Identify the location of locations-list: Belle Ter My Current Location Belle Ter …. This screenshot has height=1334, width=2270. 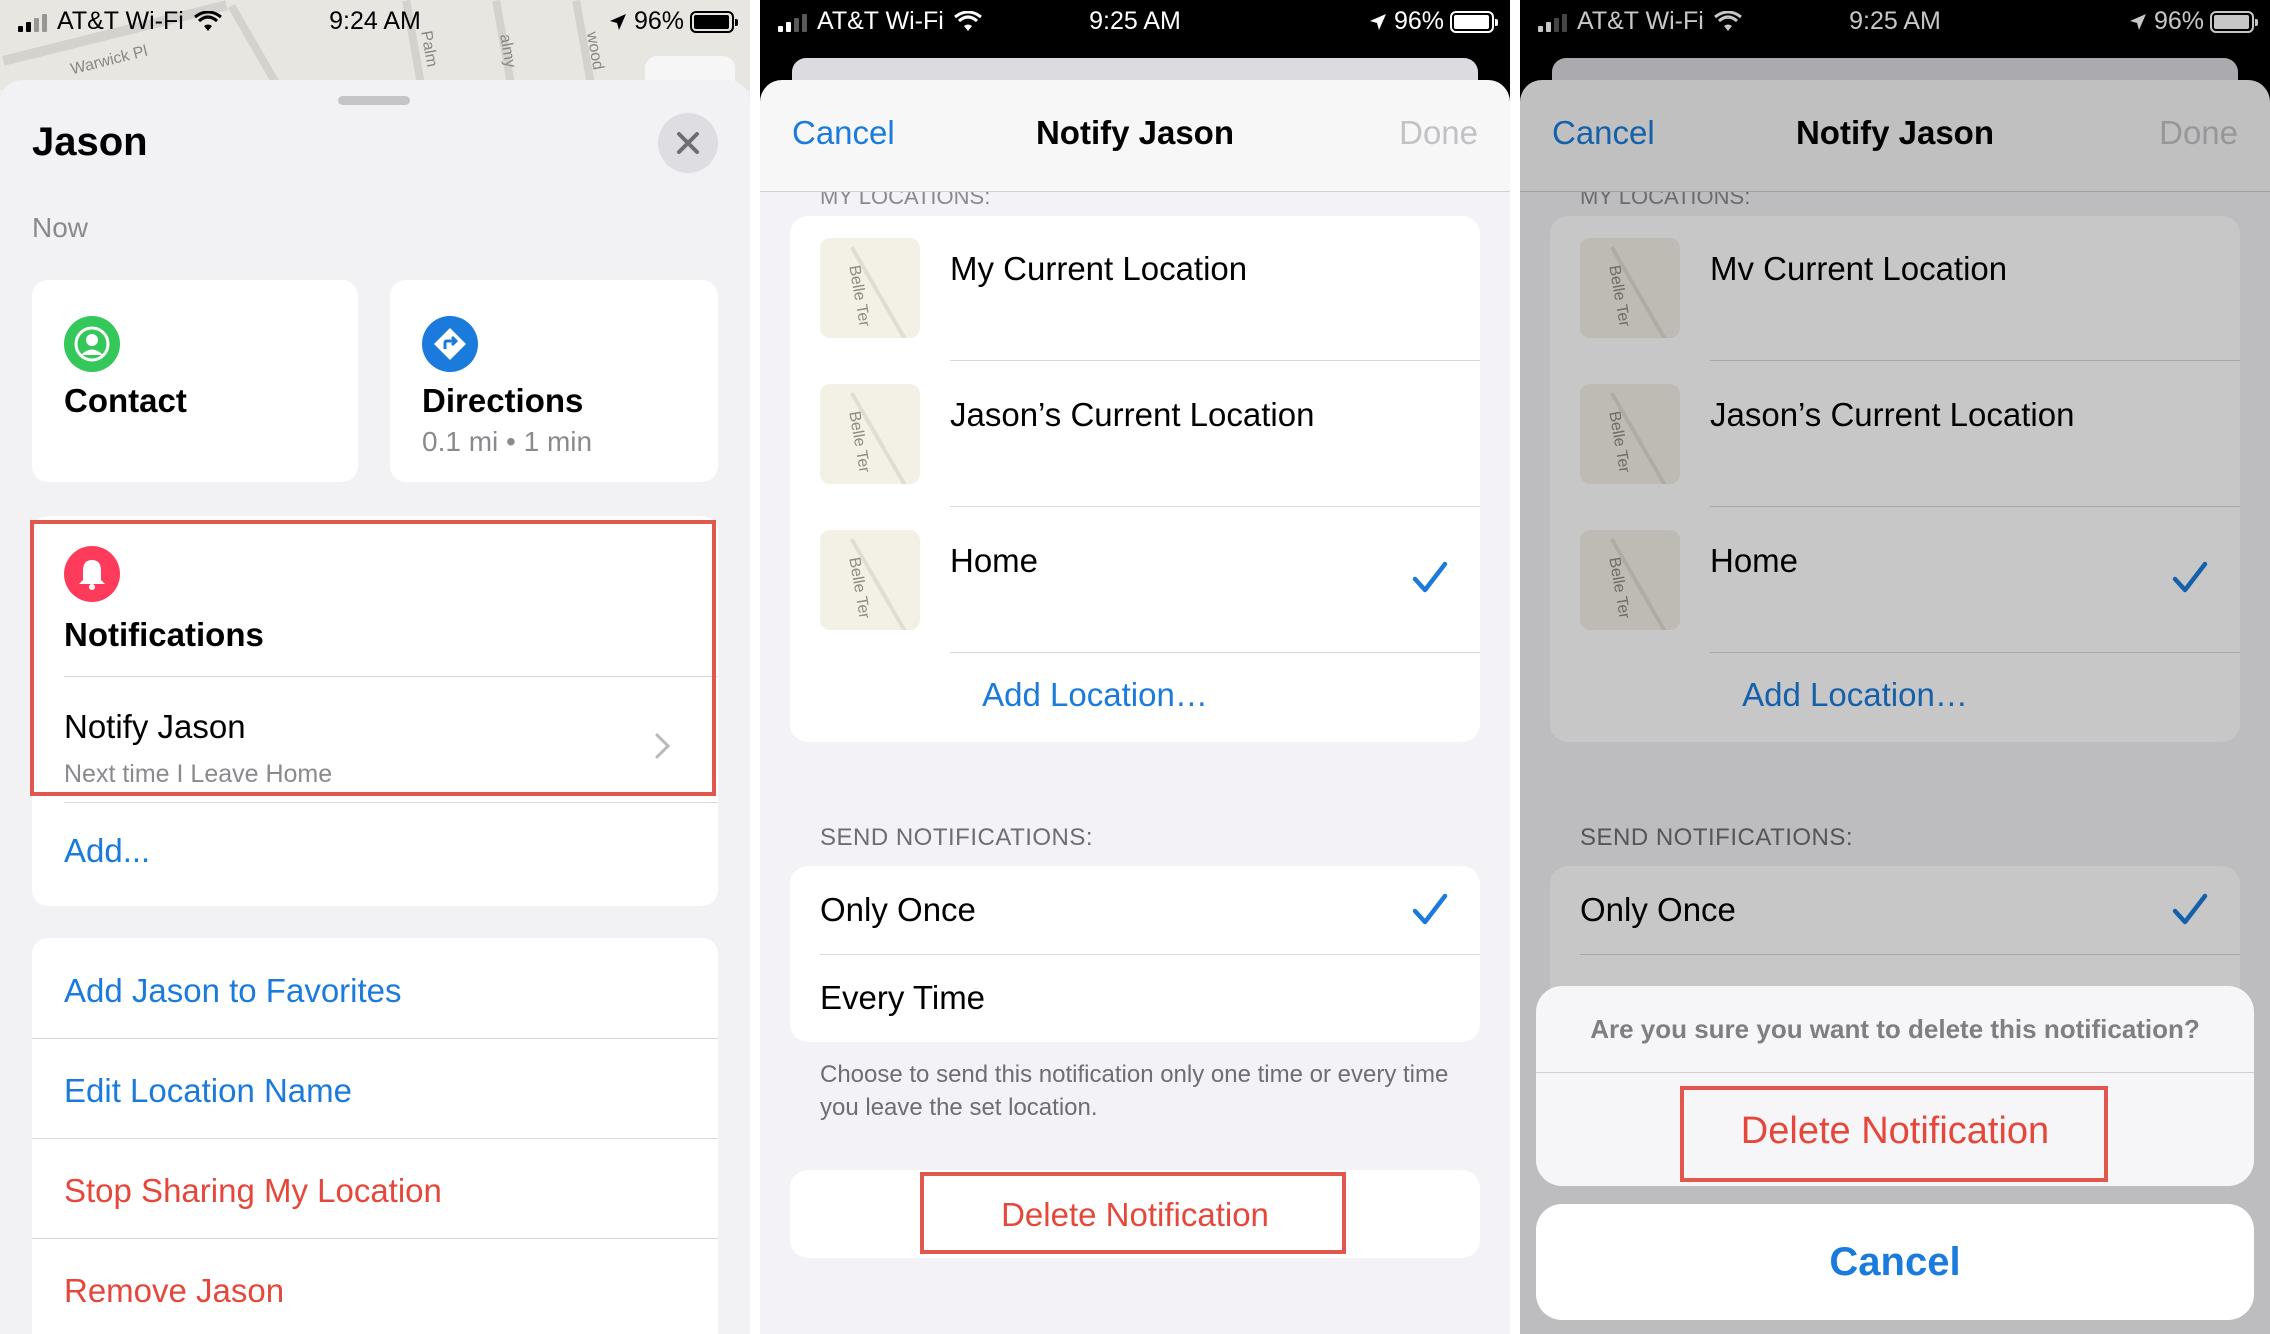
(1135, 479).